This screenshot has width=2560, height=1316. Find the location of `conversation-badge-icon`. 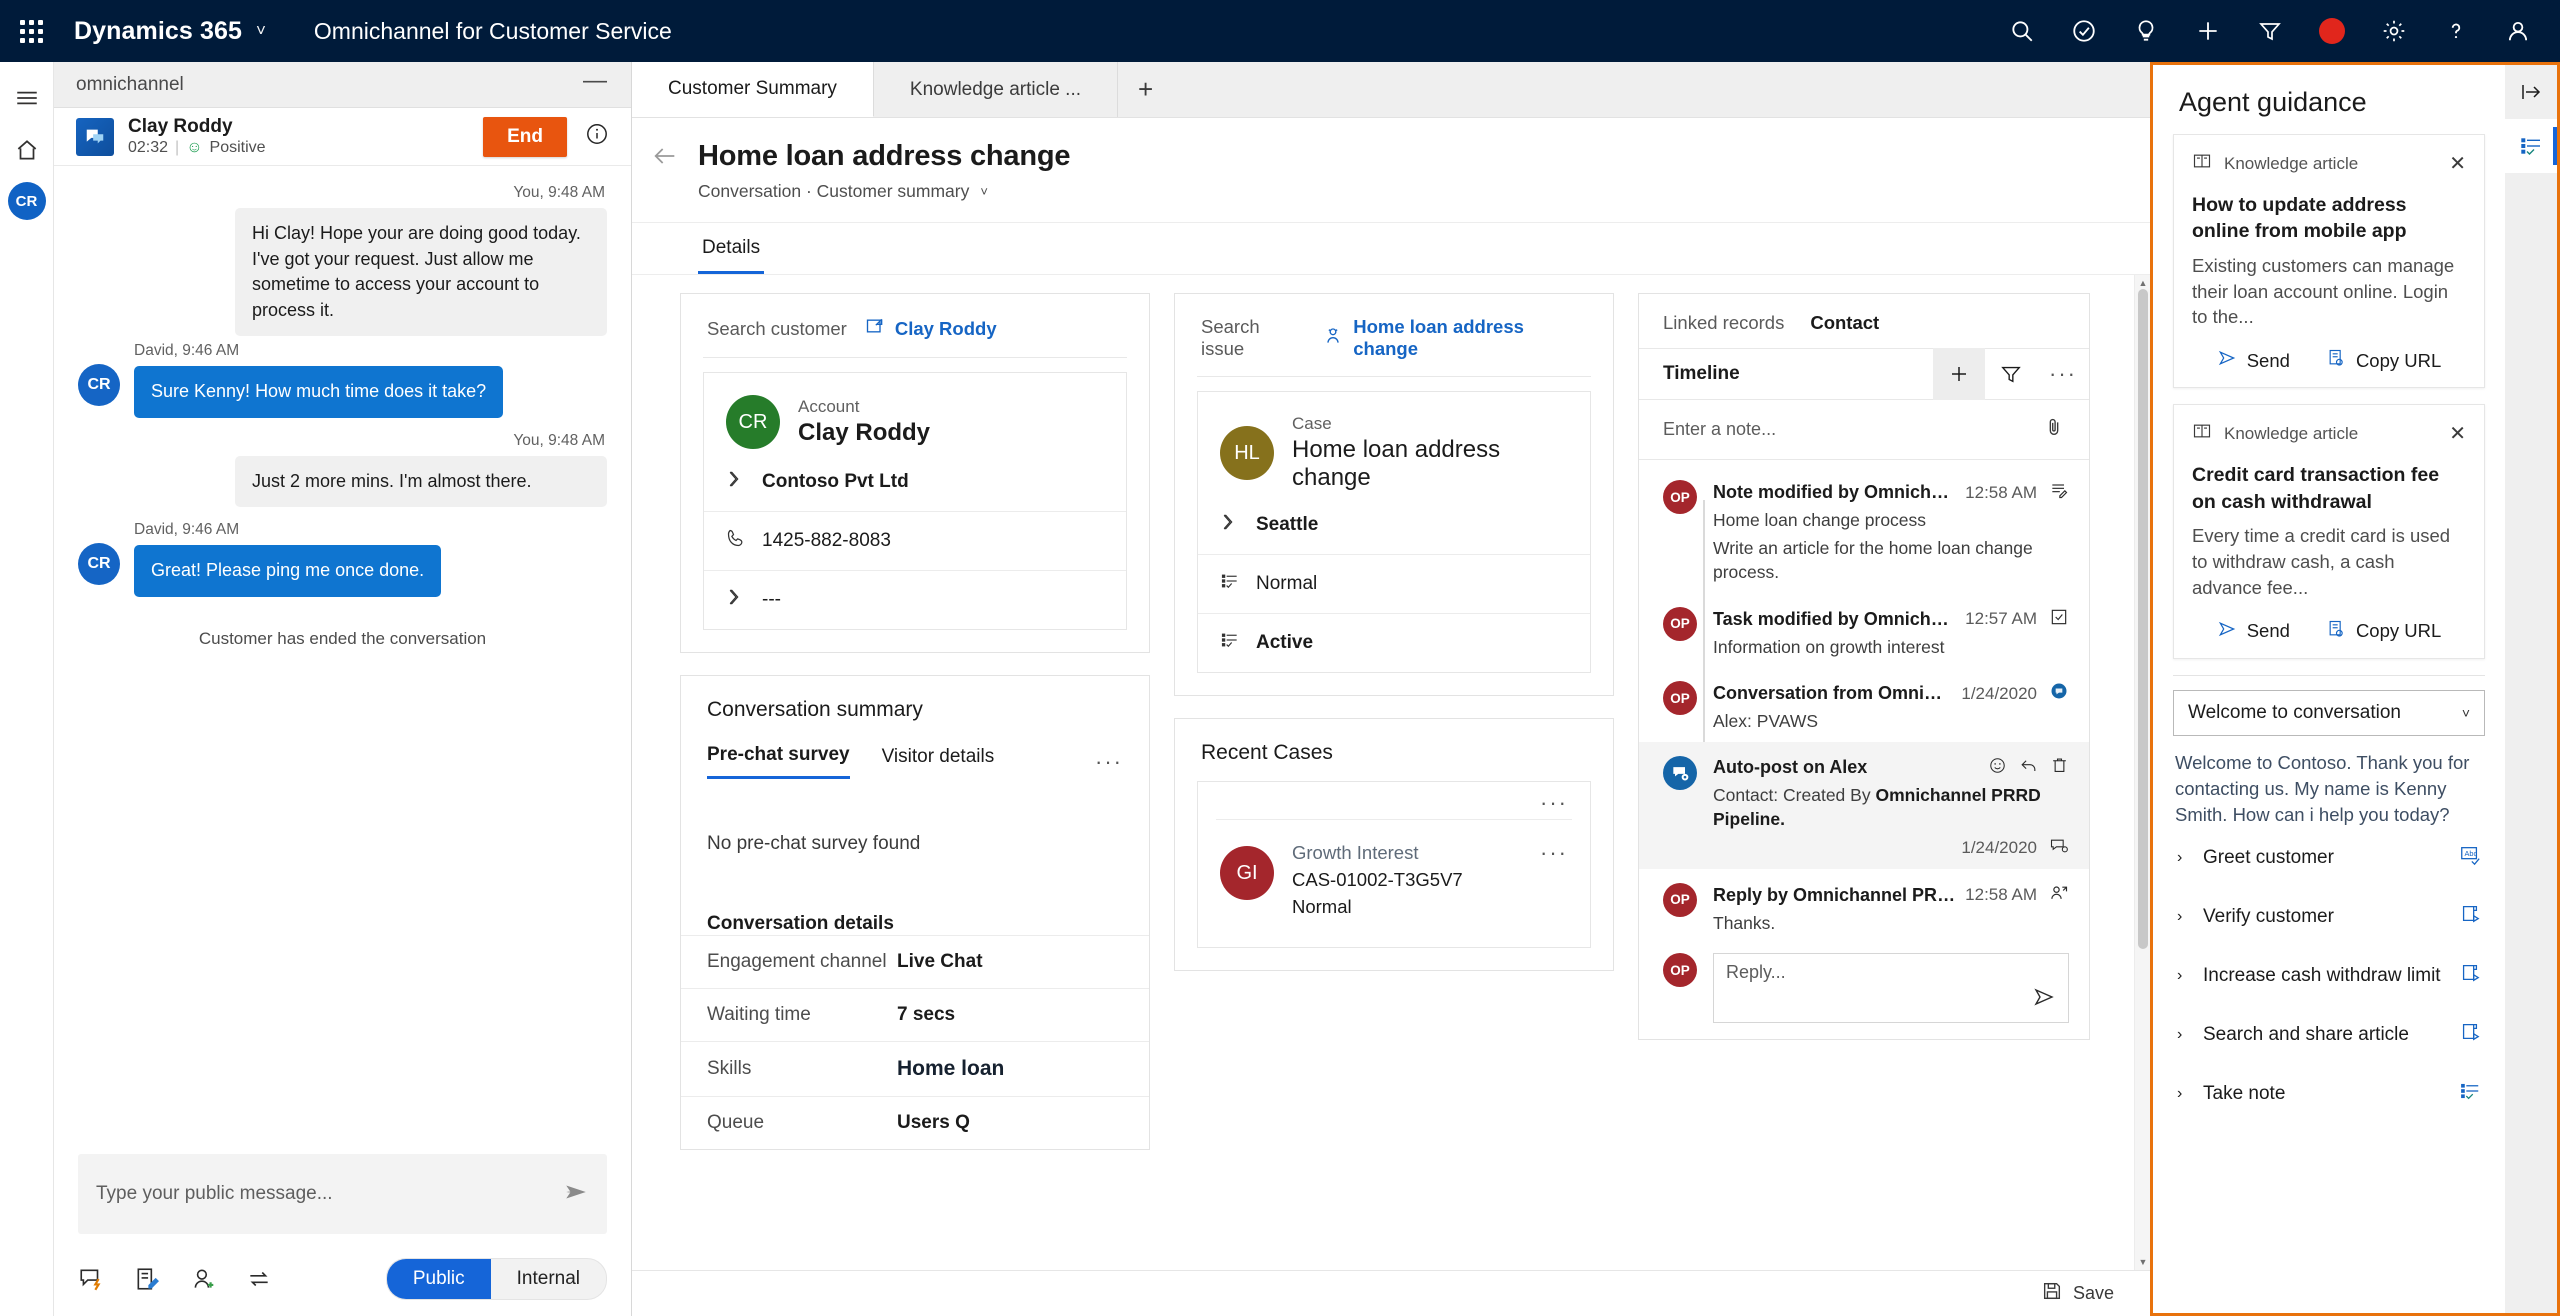

conversation-badge-icon is located at coordinates (2059, 693).